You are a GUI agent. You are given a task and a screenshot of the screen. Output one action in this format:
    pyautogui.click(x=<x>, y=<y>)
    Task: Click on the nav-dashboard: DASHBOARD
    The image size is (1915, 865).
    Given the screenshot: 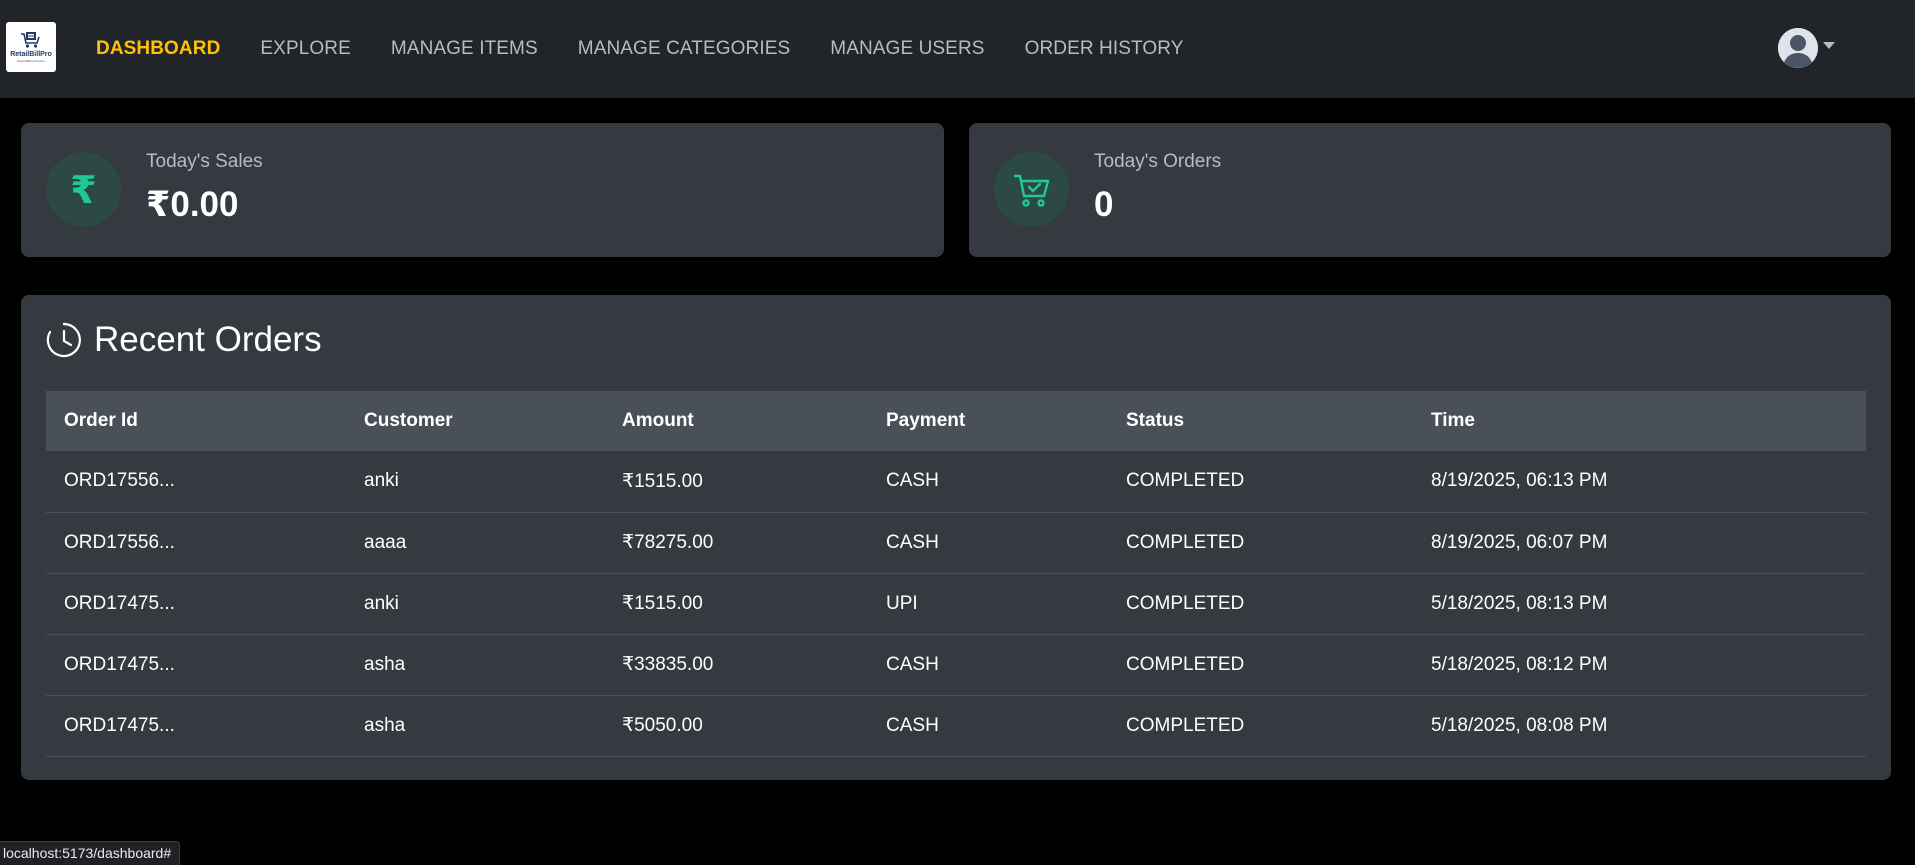 What is the action you would take?
    pyautogui.click(x=158, y=49)
    